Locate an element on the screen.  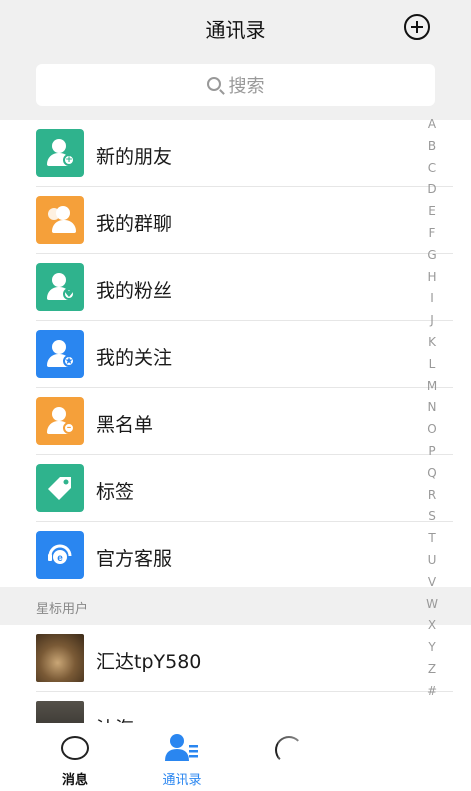
tab-label: 消息 is located at coordinates (74, 780).